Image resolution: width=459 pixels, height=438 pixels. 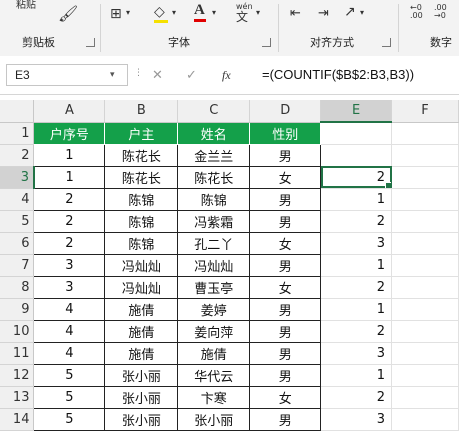 What do you see at coordinates (285, 309) in the screenshot?
I see `cell-d9: 男` at bounding box center [285, 309].